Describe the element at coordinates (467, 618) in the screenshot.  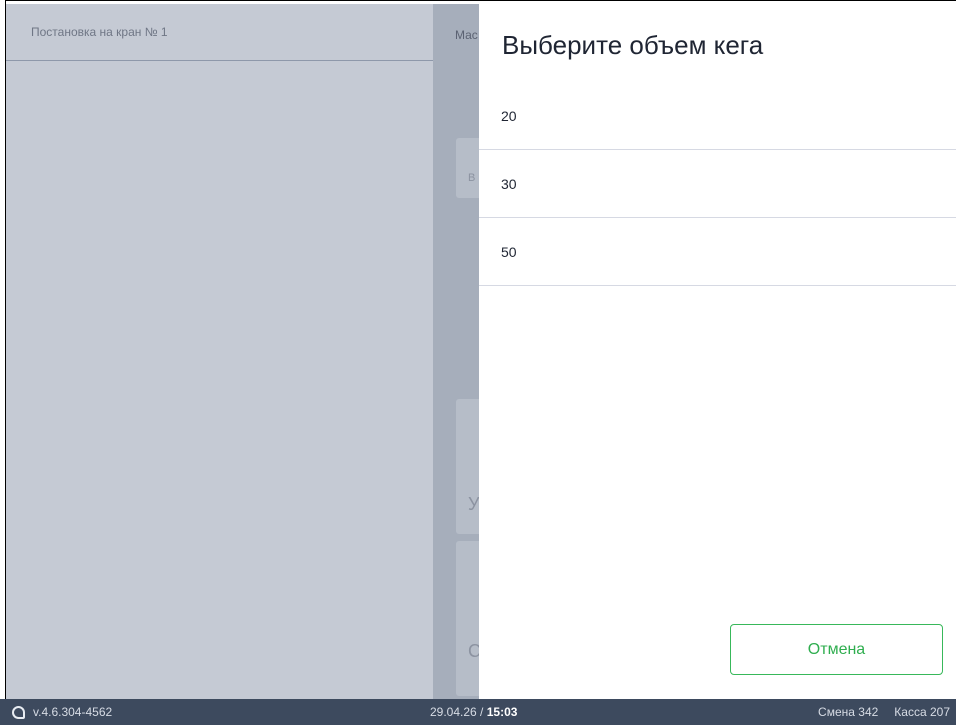
I see `middle-block-3: С` at that location.